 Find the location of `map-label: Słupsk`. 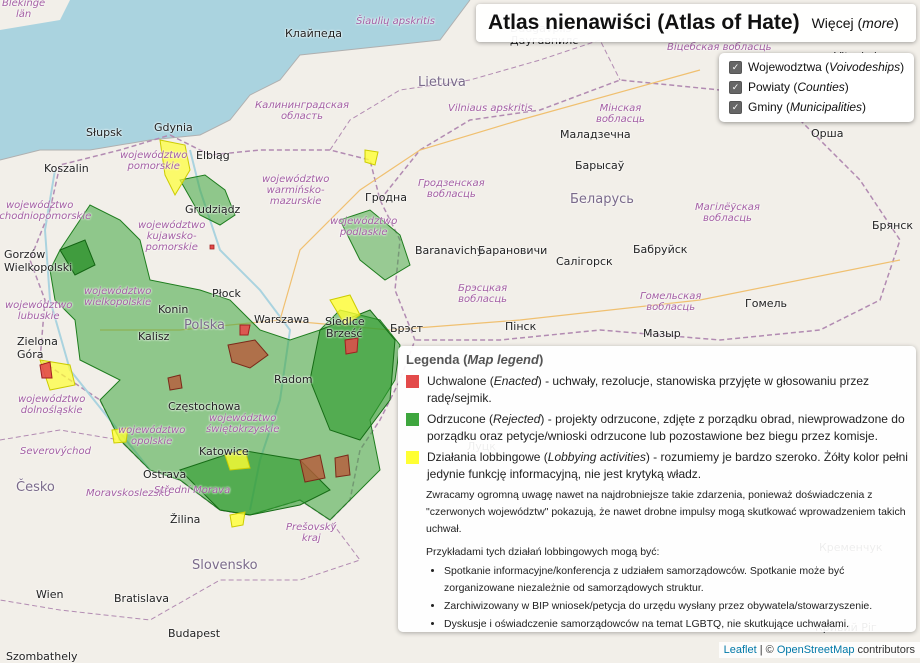

map-label: Słupsk is located at coordinates (104, 132).